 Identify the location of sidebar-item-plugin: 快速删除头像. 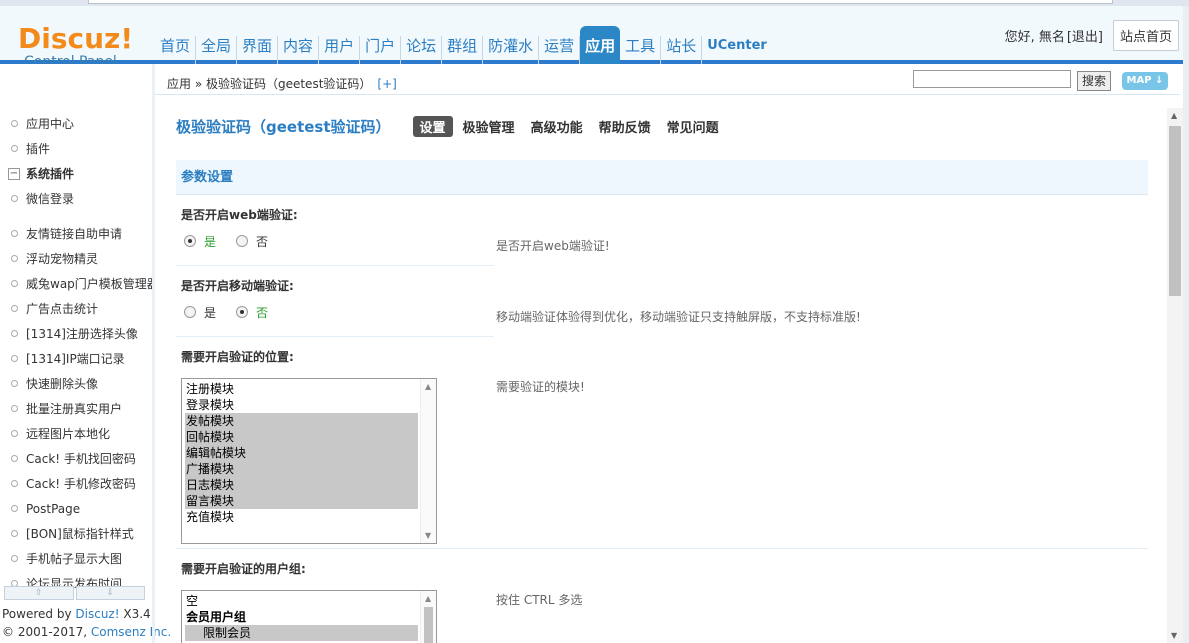
(76, 384).